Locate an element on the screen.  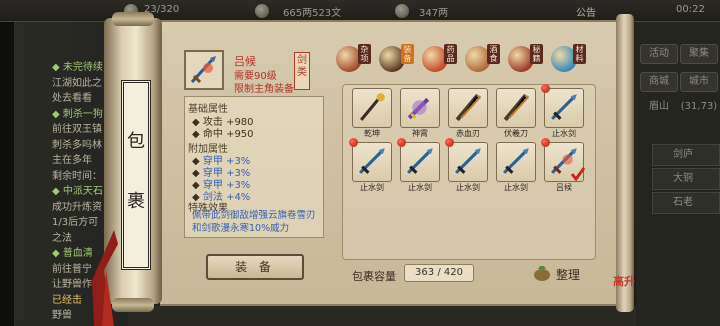
gather-button: 聚集 is located at coordinates (699, 54).